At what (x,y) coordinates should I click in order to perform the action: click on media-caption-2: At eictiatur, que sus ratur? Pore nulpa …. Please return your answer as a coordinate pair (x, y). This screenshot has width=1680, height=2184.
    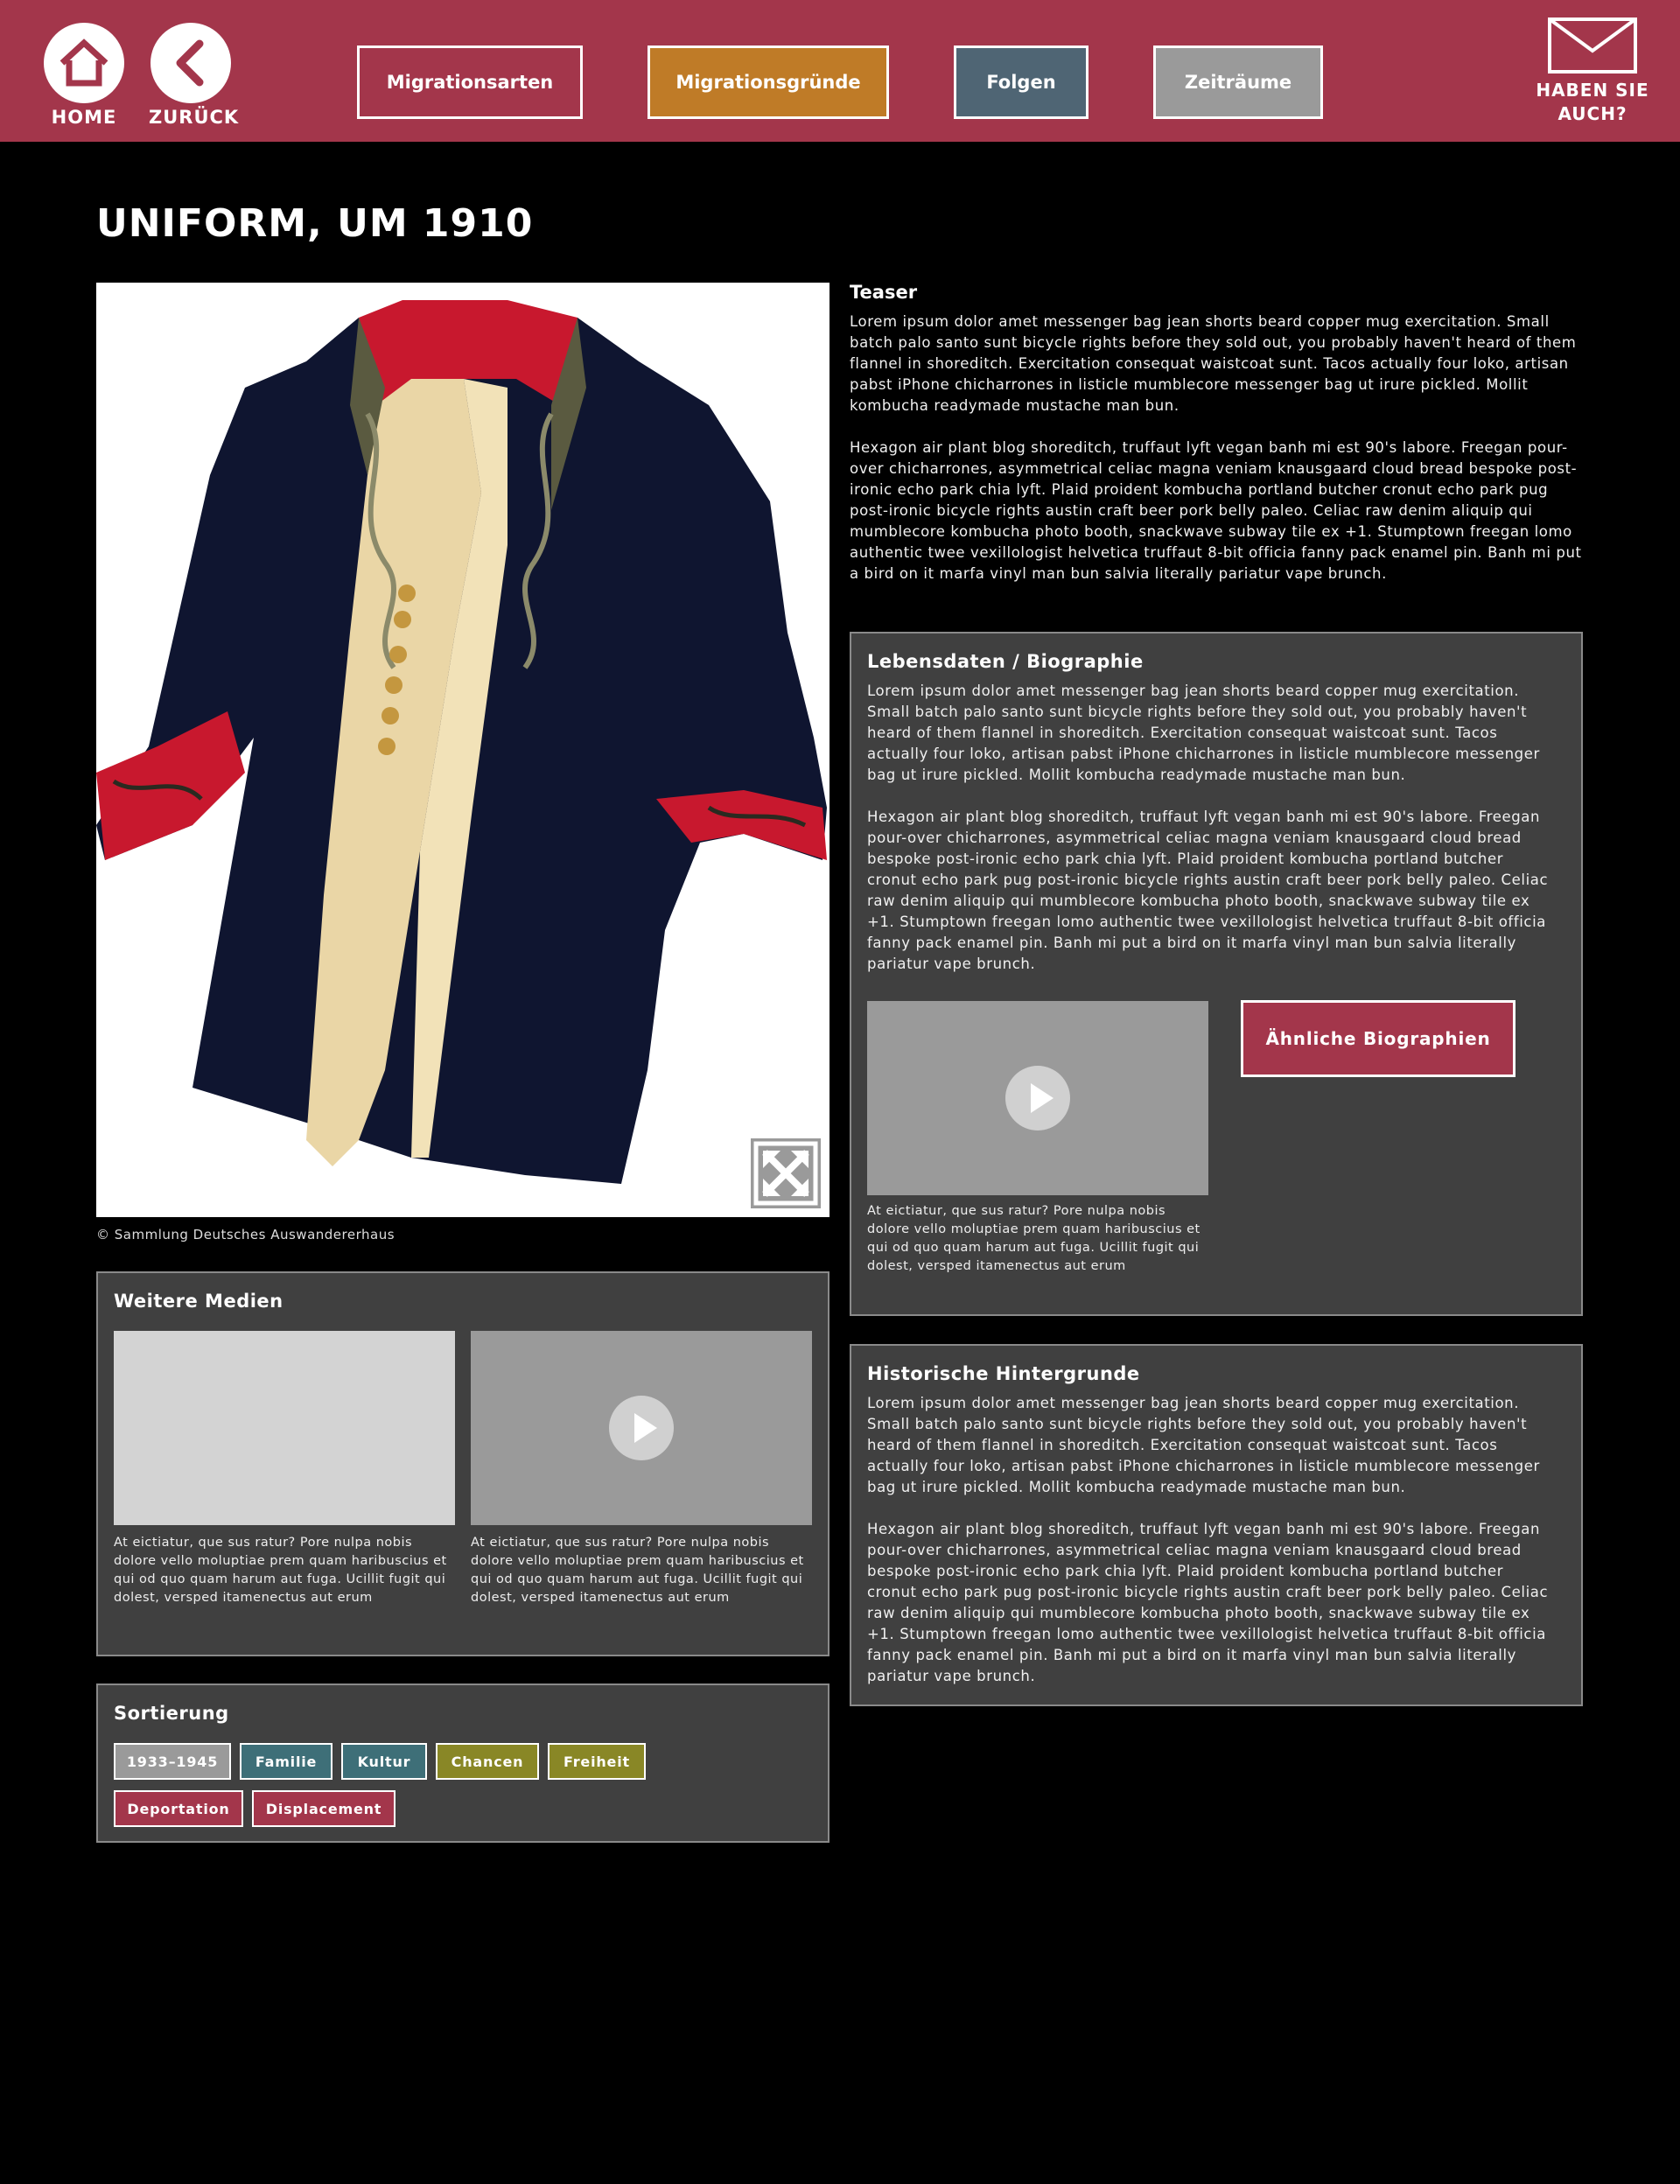
    Looking at the image, I should click on (637, 1570).